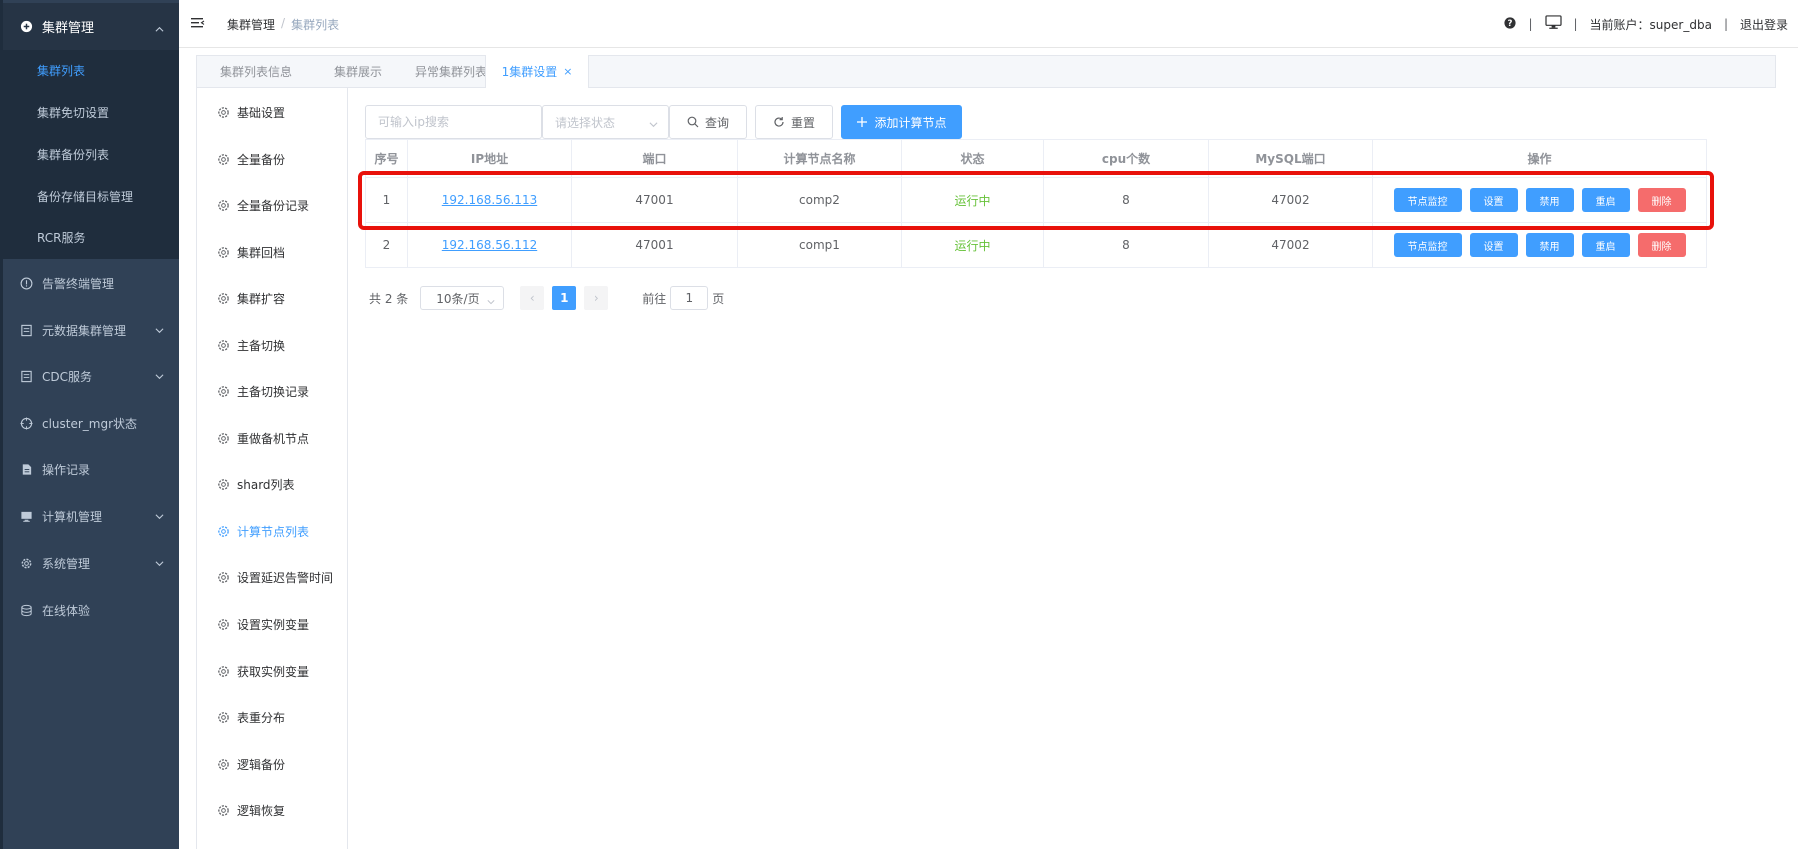 The height and width of the screenshot is (849, 1798). I want to click on nav-full-backup-records: 全量备份记录, so click(263, 205).